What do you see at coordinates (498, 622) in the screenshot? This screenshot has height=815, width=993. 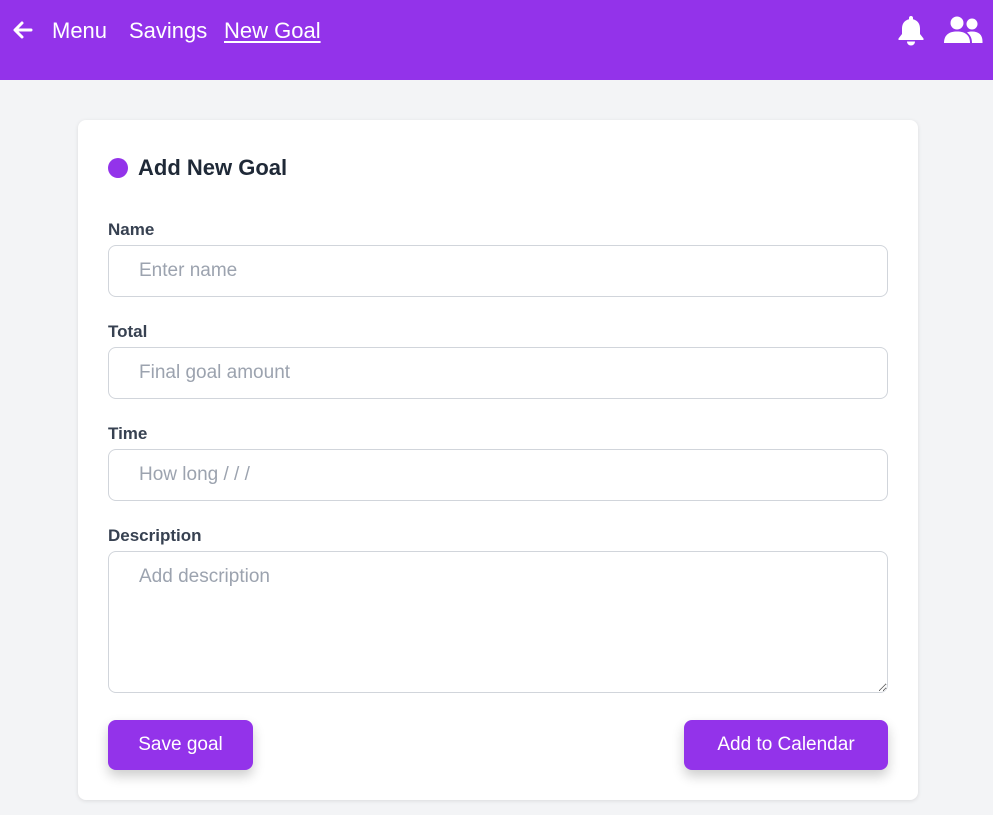 I see `description-textarea` at bounding box center [498, 622].